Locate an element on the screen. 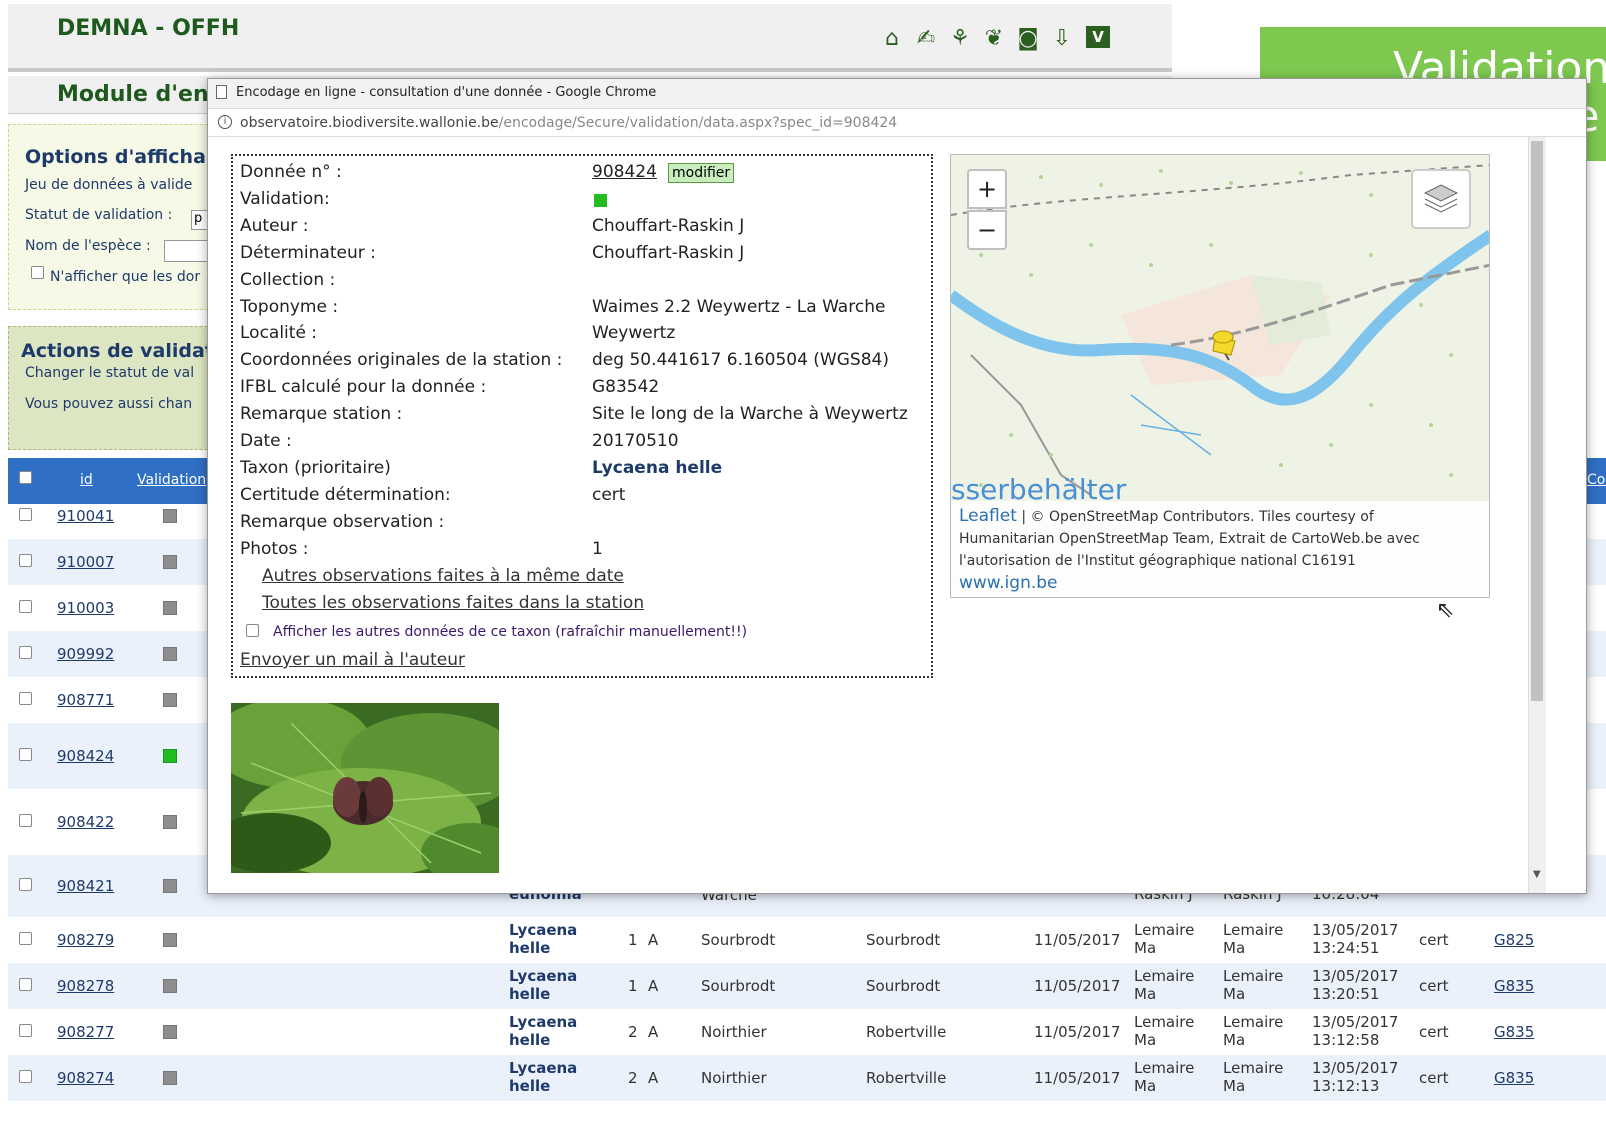  info-icon: i is located at coordinates (225, 122).